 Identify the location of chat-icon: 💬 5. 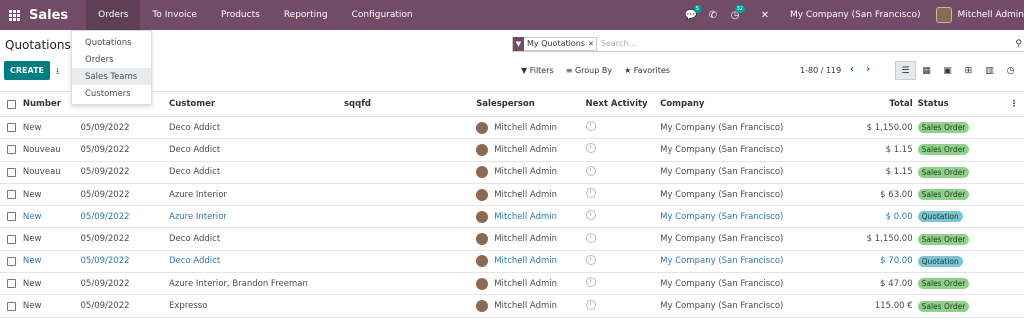
(691, 15).